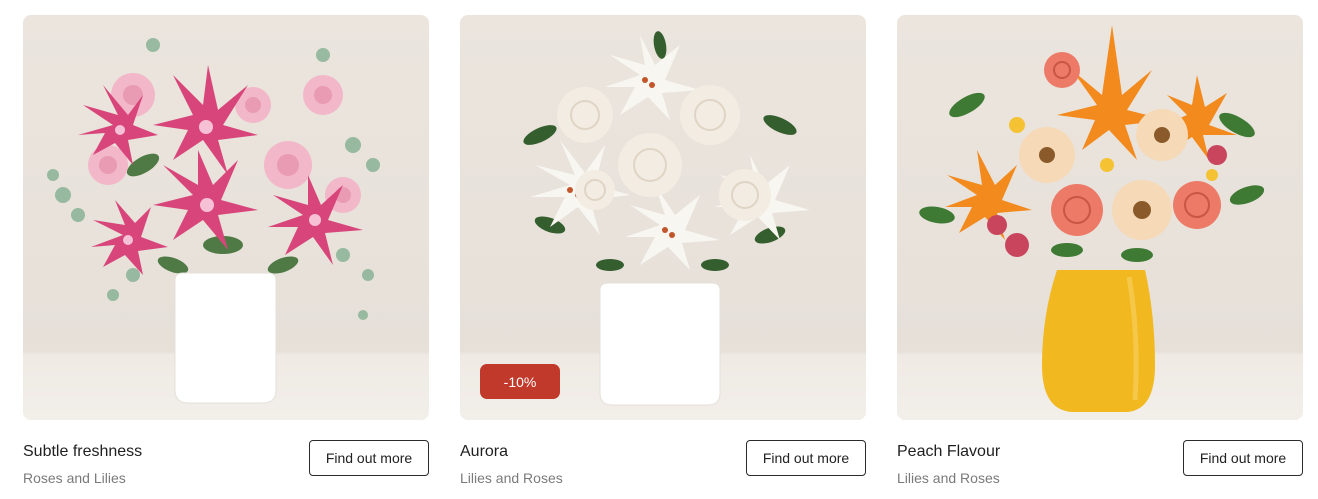  I want to click on product-subtitle: Roses and Lilies, so click(74, 478).